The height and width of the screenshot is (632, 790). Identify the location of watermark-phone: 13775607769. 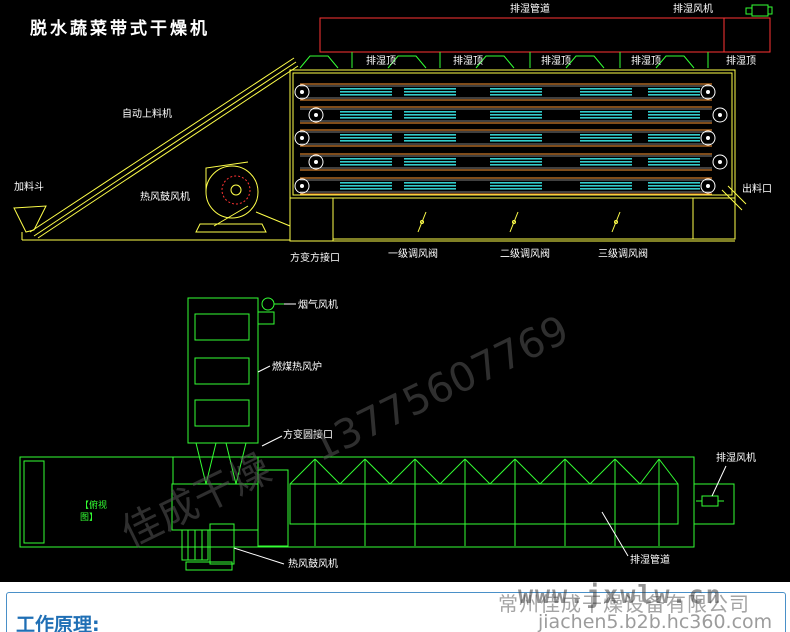
(440, 389).